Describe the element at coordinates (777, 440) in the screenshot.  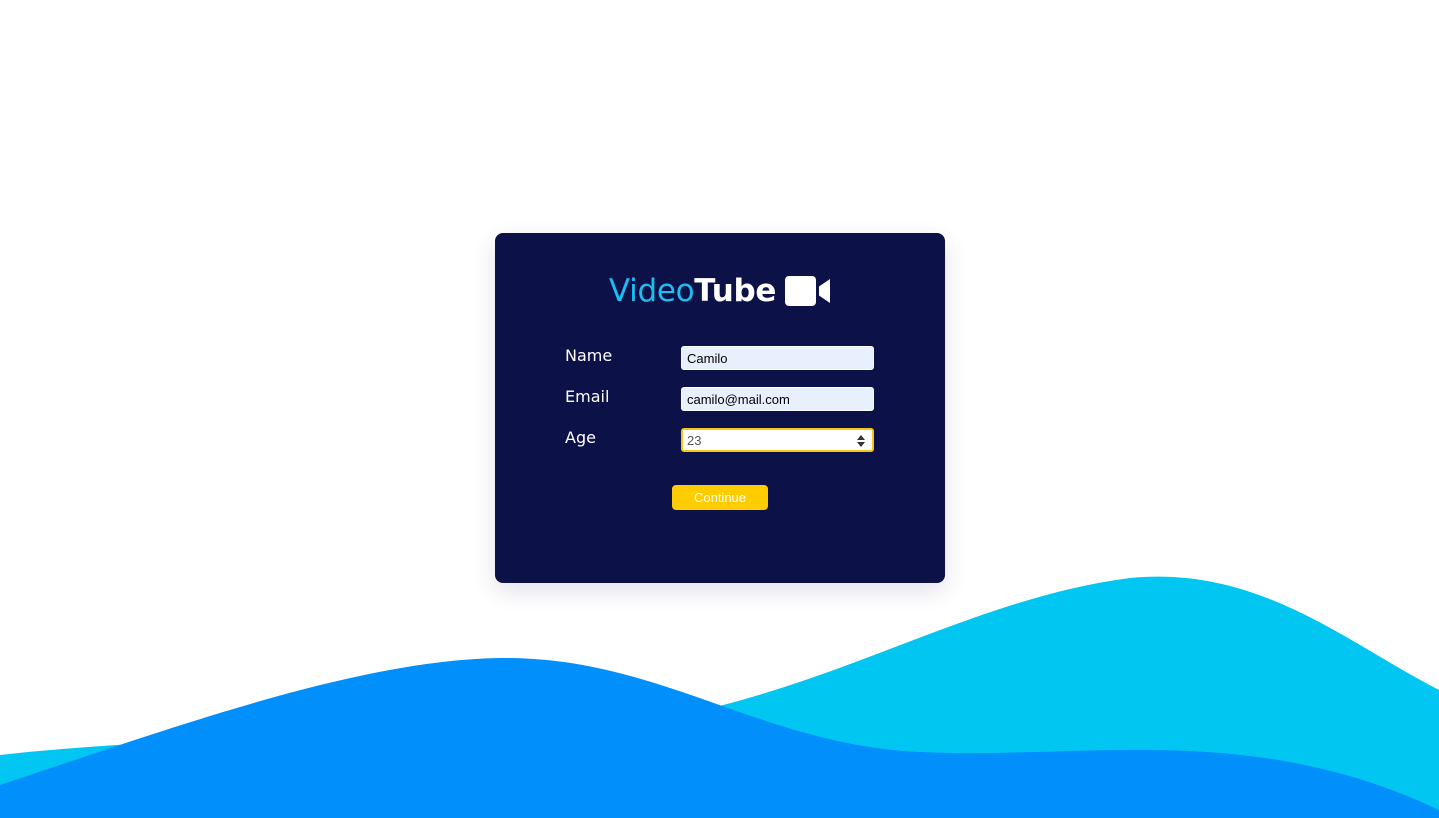
I see `age-input` at that location.